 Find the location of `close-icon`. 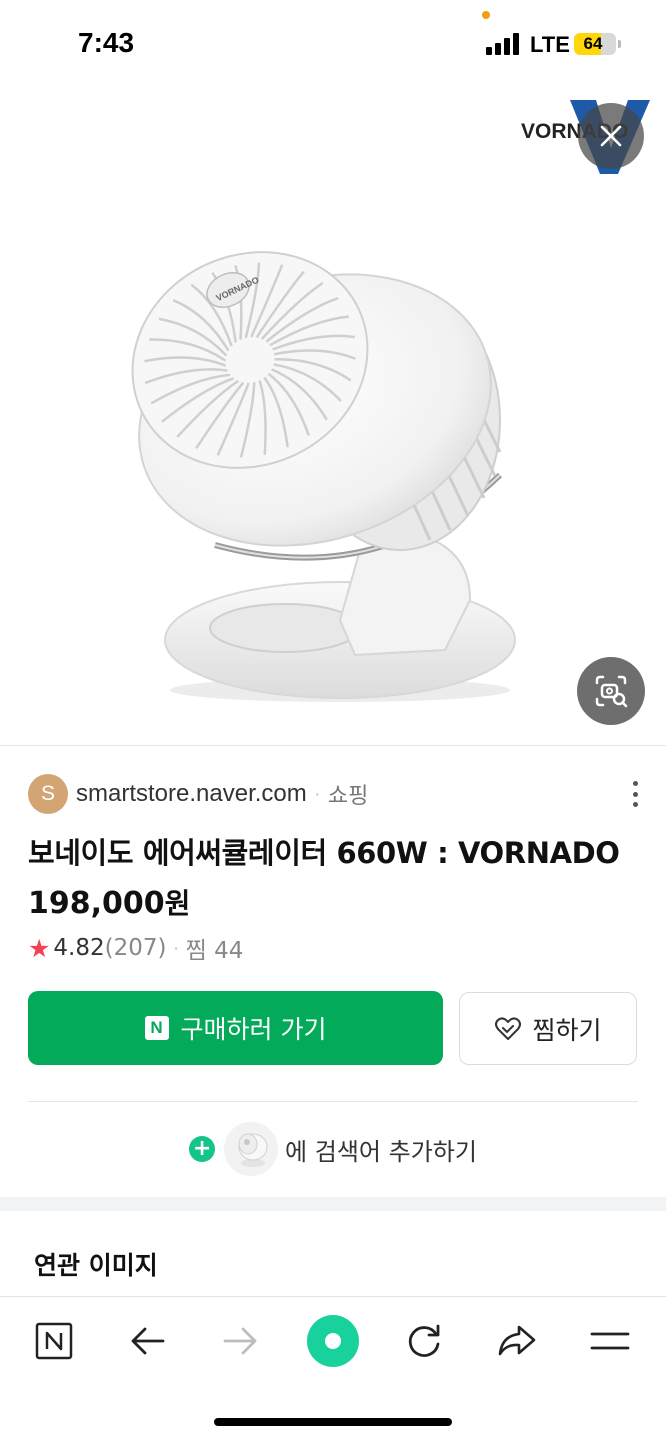

close-icon is located at coordinates (611, 136).